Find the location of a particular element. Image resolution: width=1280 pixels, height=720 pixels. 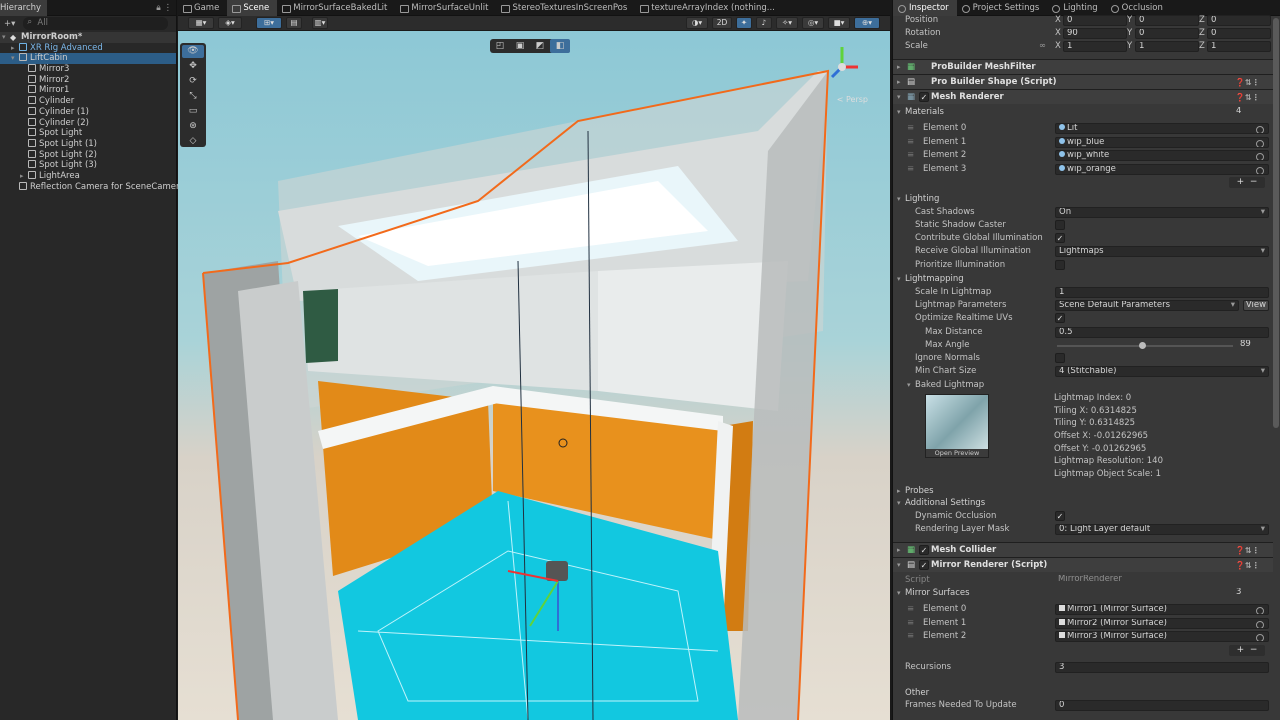

scale-x-field: 1 is located at coordinates (1095, 46).